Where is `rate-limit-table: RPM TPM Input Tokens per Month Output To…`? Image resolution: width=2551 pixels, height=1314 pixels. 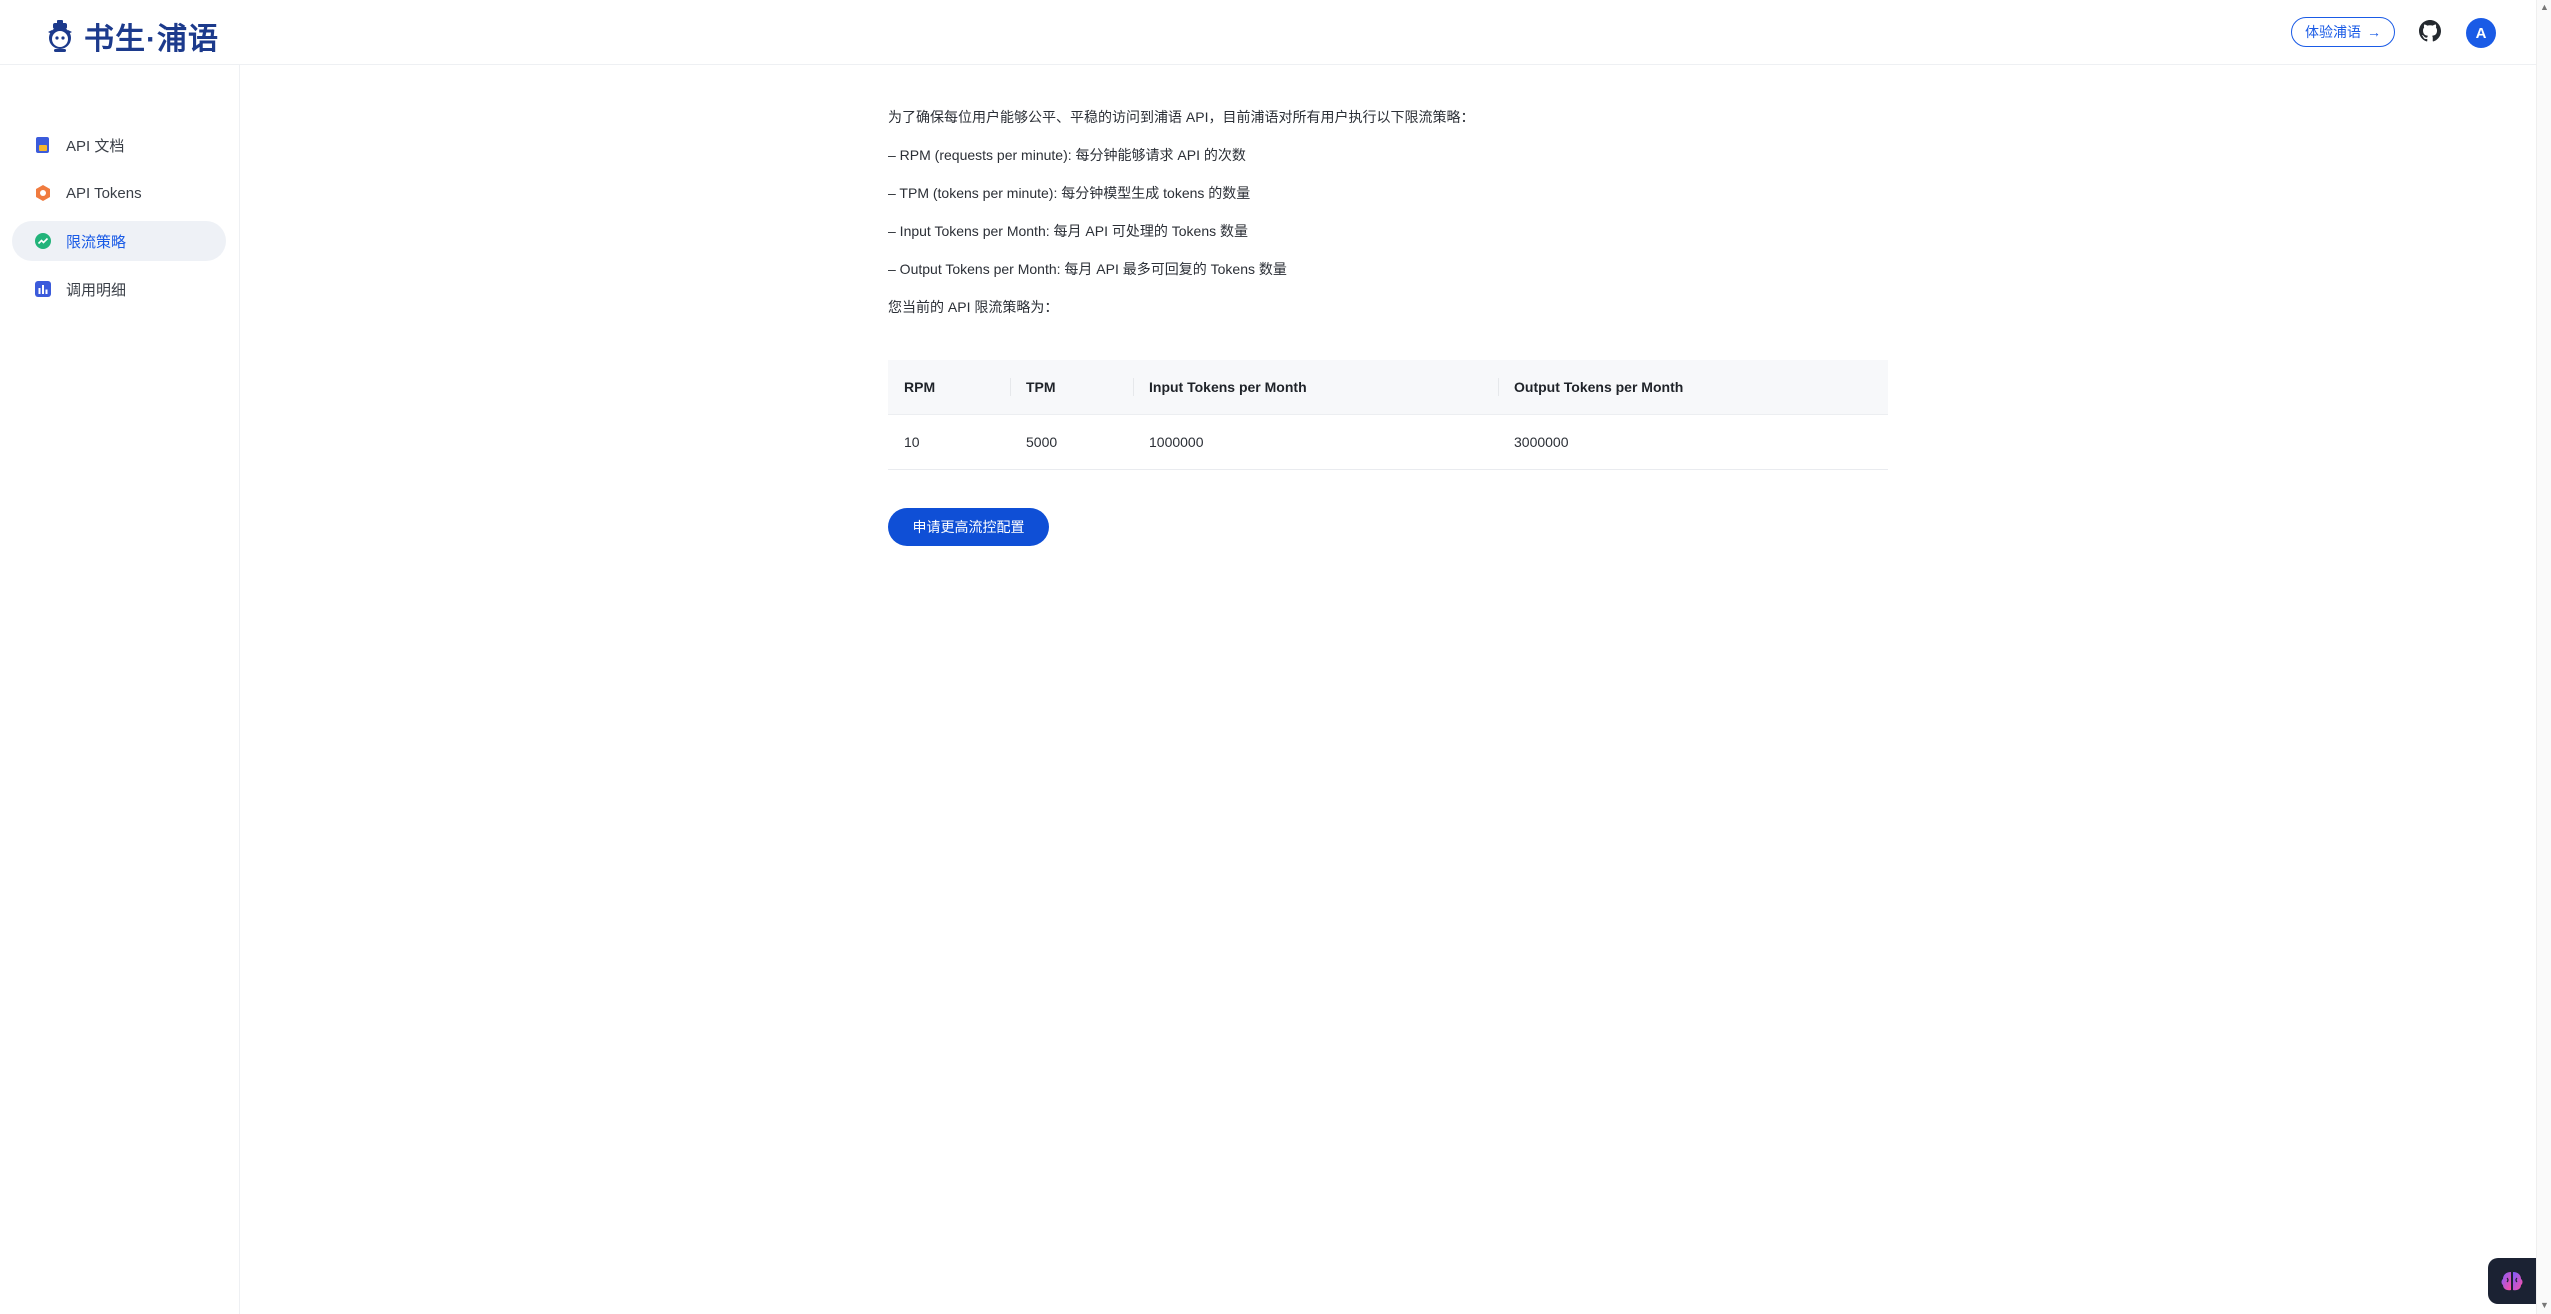 rate-limit-table: RPM TPM Input Tokens per Month Output To… is located at coordinates (1388, 415).